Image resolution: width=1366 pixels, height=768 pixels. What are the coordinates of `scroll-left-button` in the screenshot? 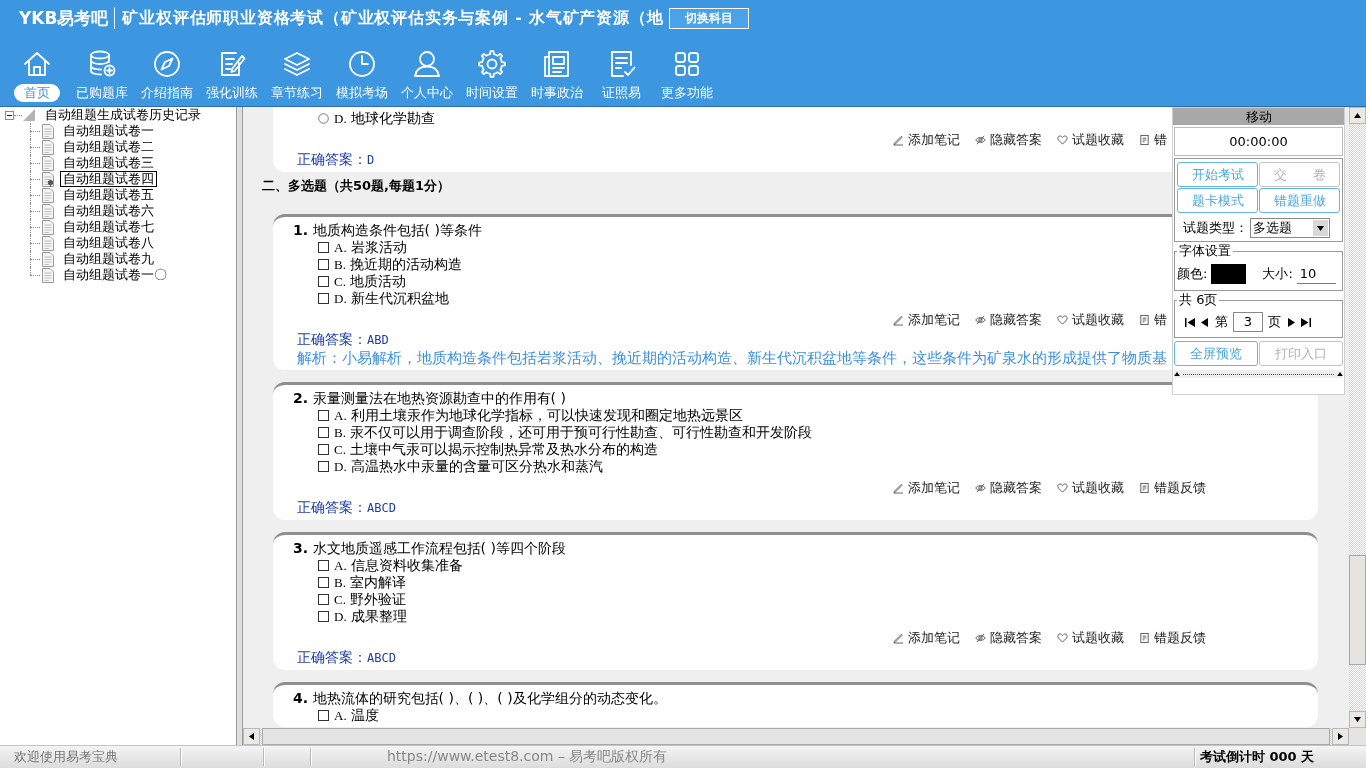 It's located at (251, 736).